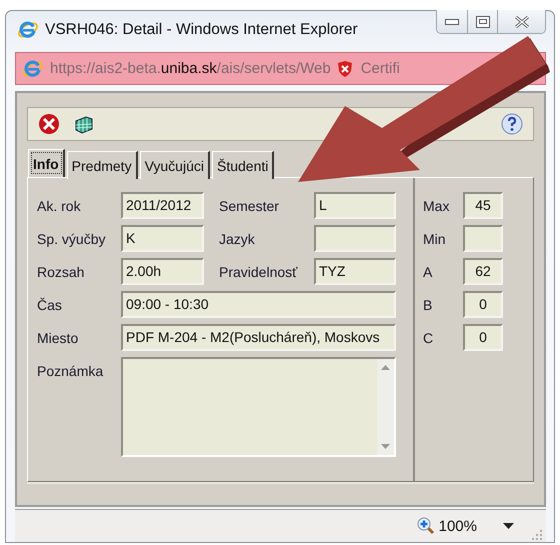 Image resolution: width=560 pixels, height=545 pixels. Describe the element at coordinates (162, 205) in the screenshot. I see `input-field: 2011/2012` at that location.